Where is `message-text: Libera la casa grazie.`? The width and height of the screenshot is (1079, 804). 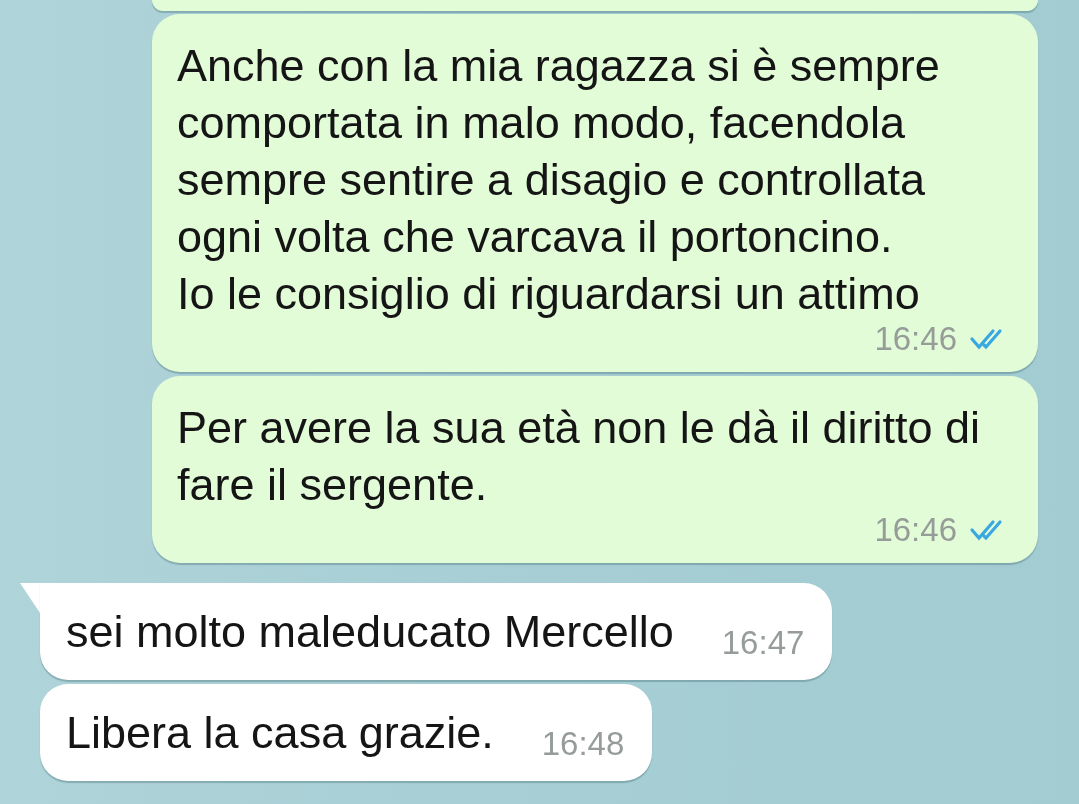
message-text: Libera la casa grazie. is located at coordinates (280, 733).